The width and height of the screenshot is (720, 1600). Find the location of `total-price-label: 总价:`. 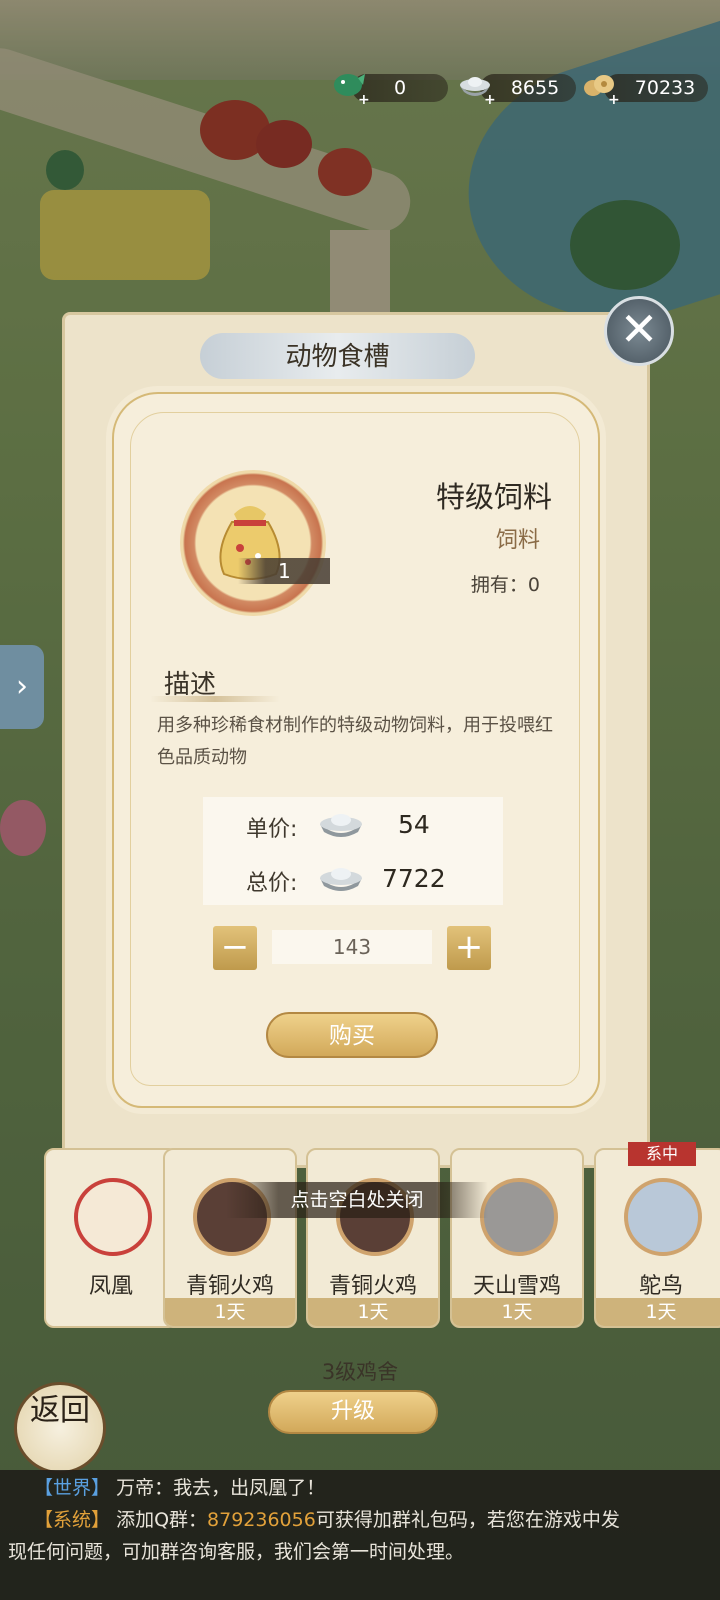

total-price-label: 总价: is located at coordinates (272, 883).